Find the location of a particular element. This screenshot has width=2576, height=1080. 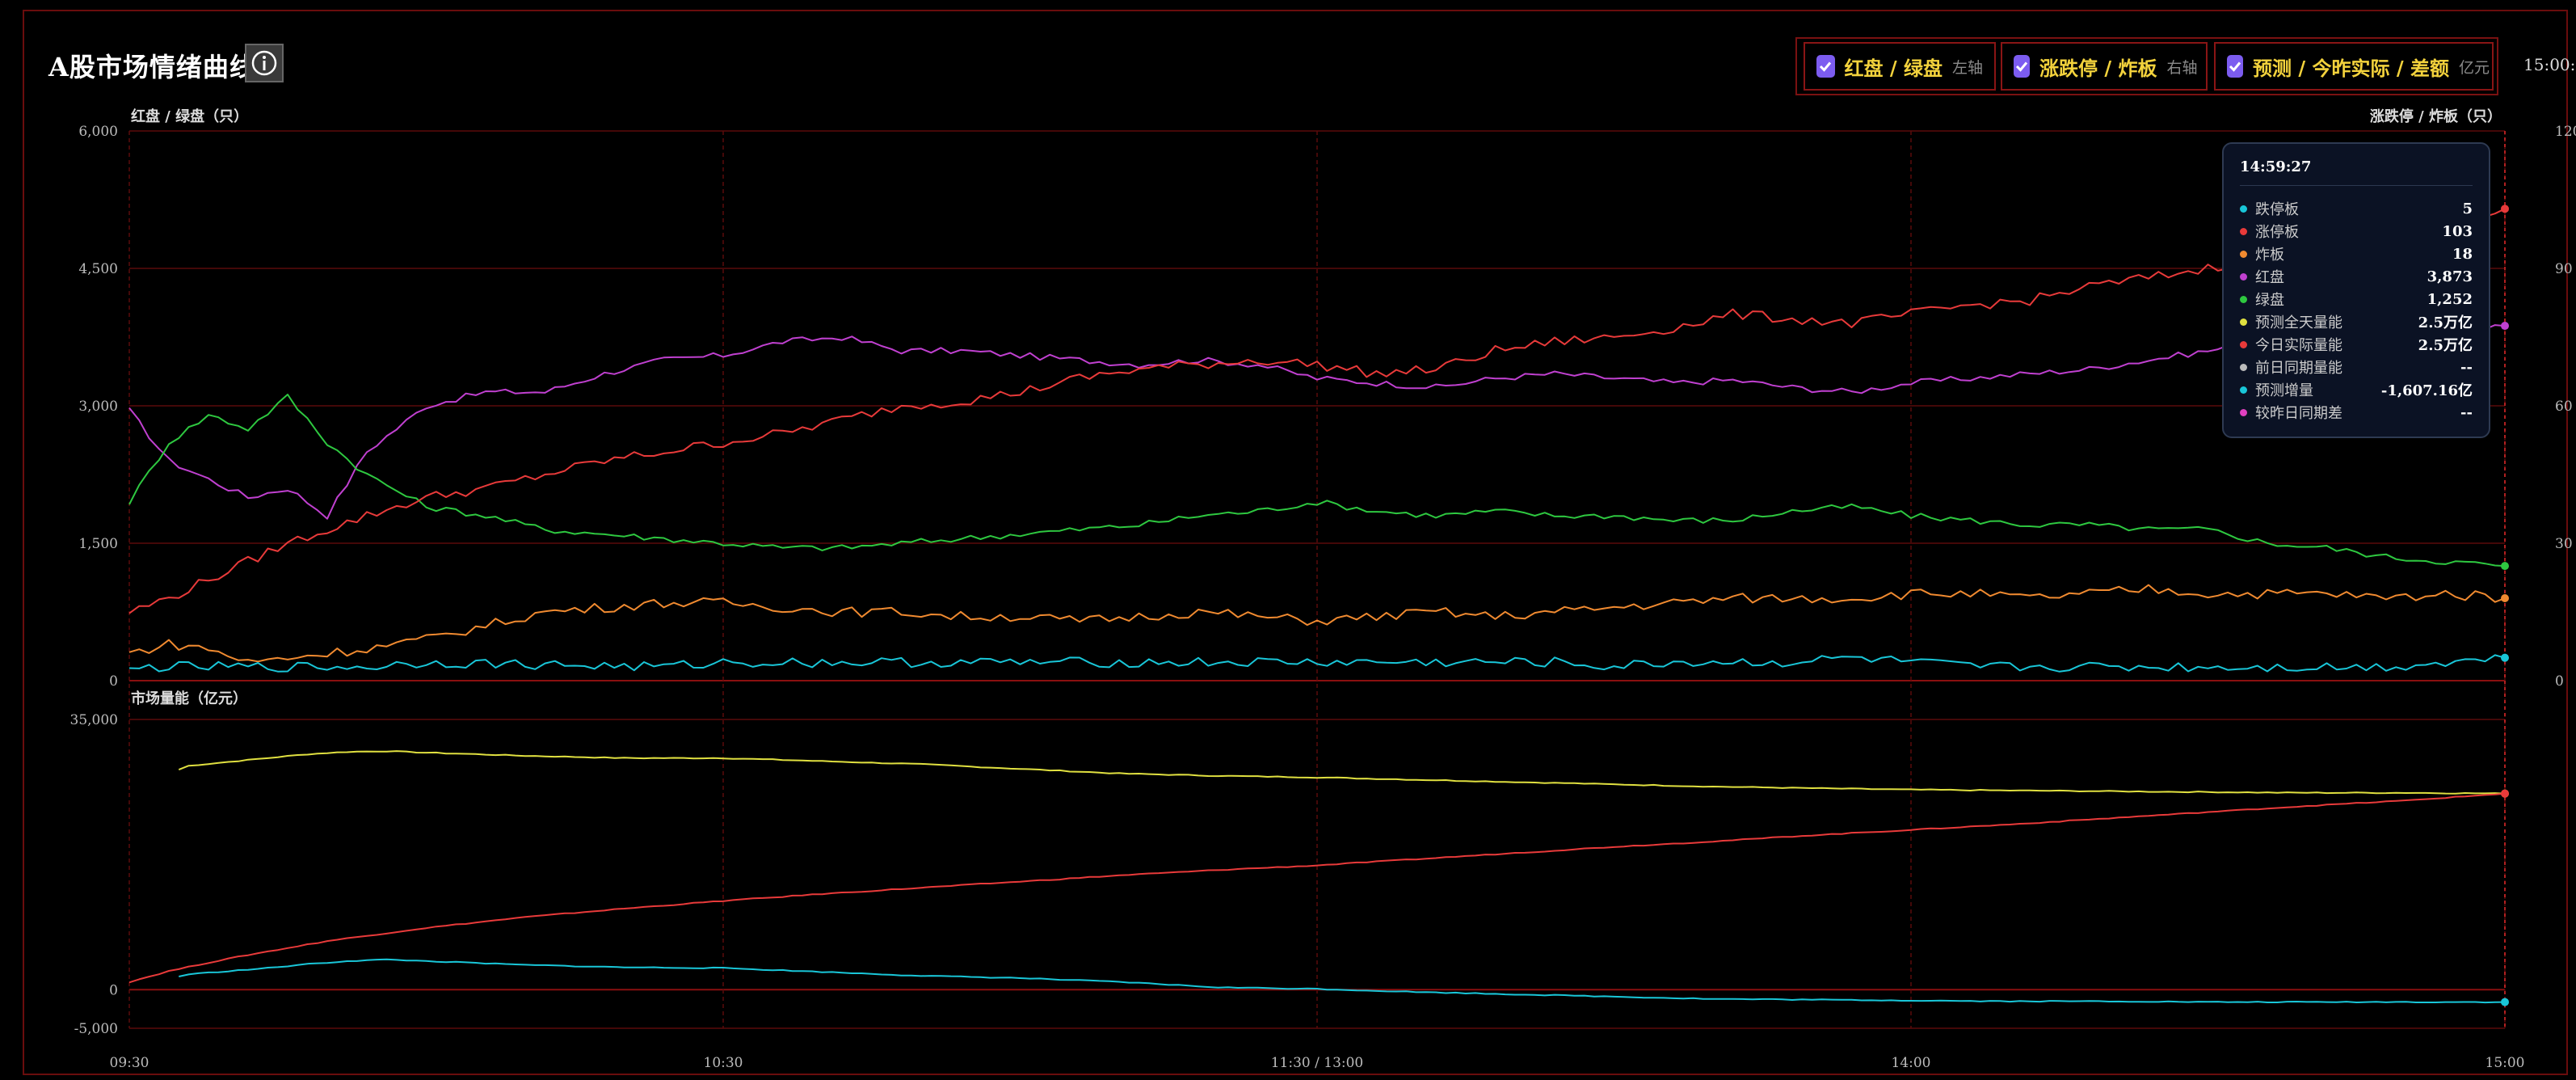

tooltip-series-name: 跌停板 is located at coordinates (2277, 209).